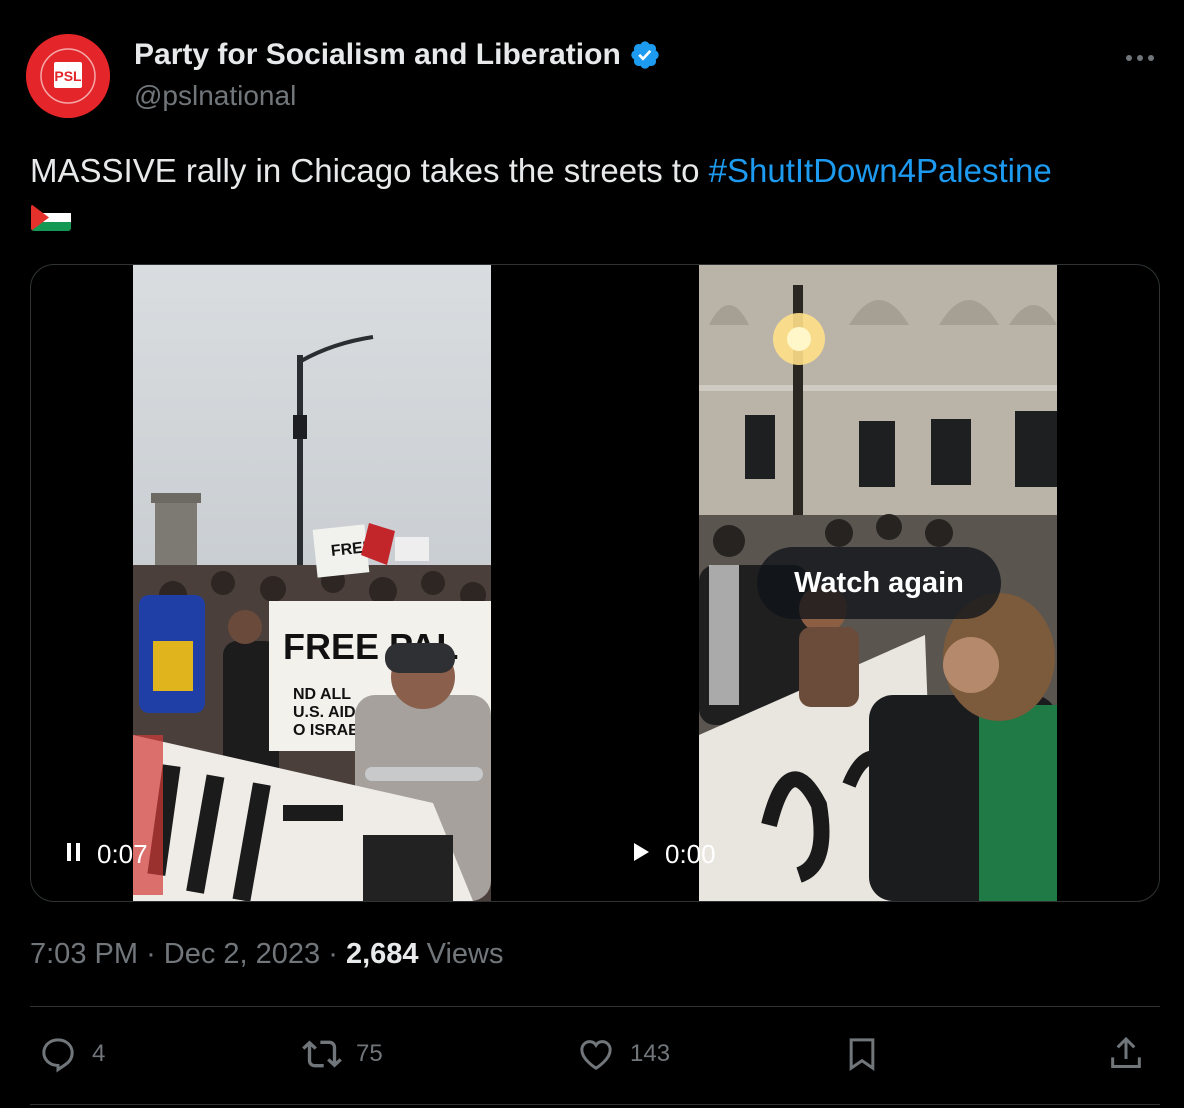 Image resolution: width=1184 pixels, height=1108 pixels. Describe the element at coordinates (650, 1053) in the screenshot. I see `like-count: 143` at that location.